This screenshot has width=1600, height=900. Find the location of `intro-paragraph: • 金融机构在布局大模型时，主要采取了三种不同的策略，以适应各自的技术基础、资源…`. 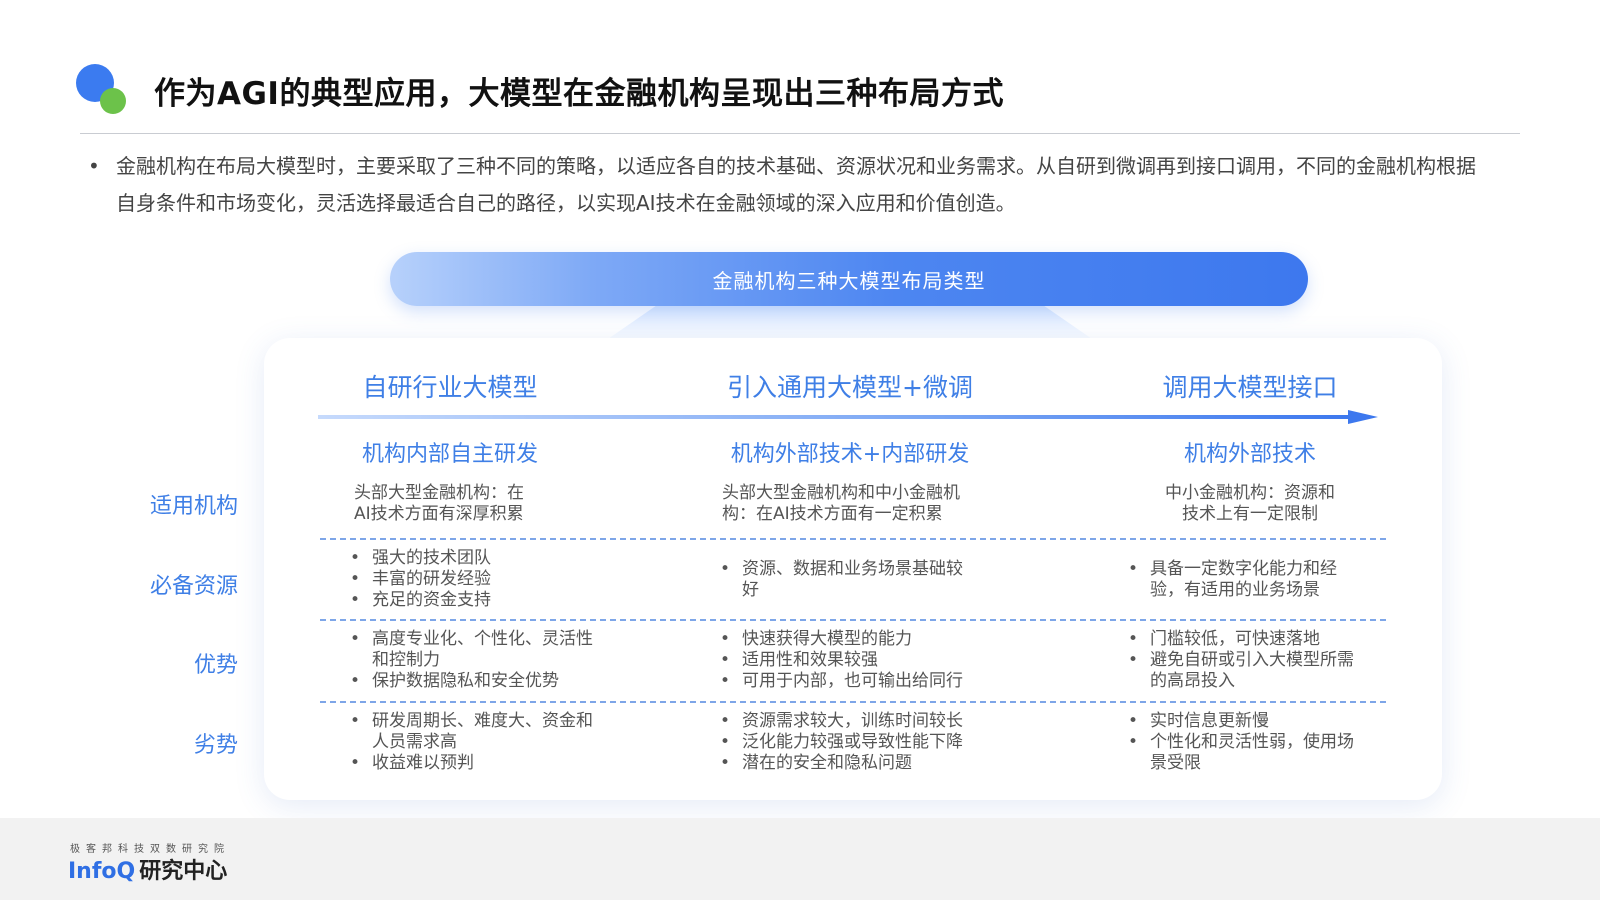

intro-paragraph: • 金融机构在布局大模型时，主要采取了三种不同的策略，以适应各自的技术基础、资源… is located at coordinates (788, 185).